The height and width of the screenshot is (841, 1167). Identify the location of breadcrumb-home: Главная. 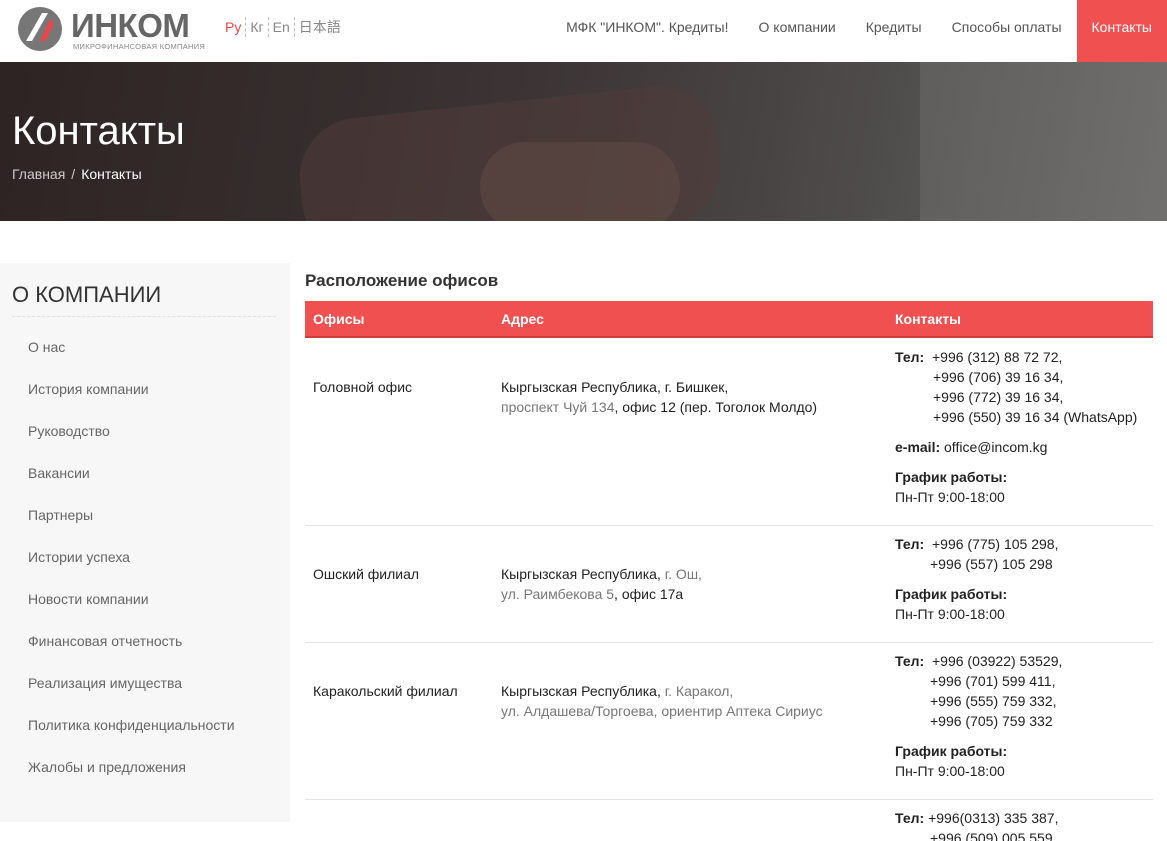
(38, 174).